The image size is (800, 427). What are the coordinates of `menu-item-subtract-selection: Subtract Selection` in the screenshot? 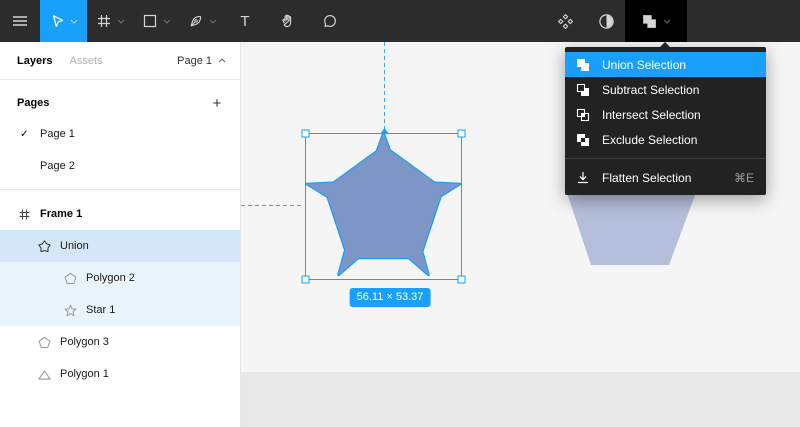 It's located at (665, 89).